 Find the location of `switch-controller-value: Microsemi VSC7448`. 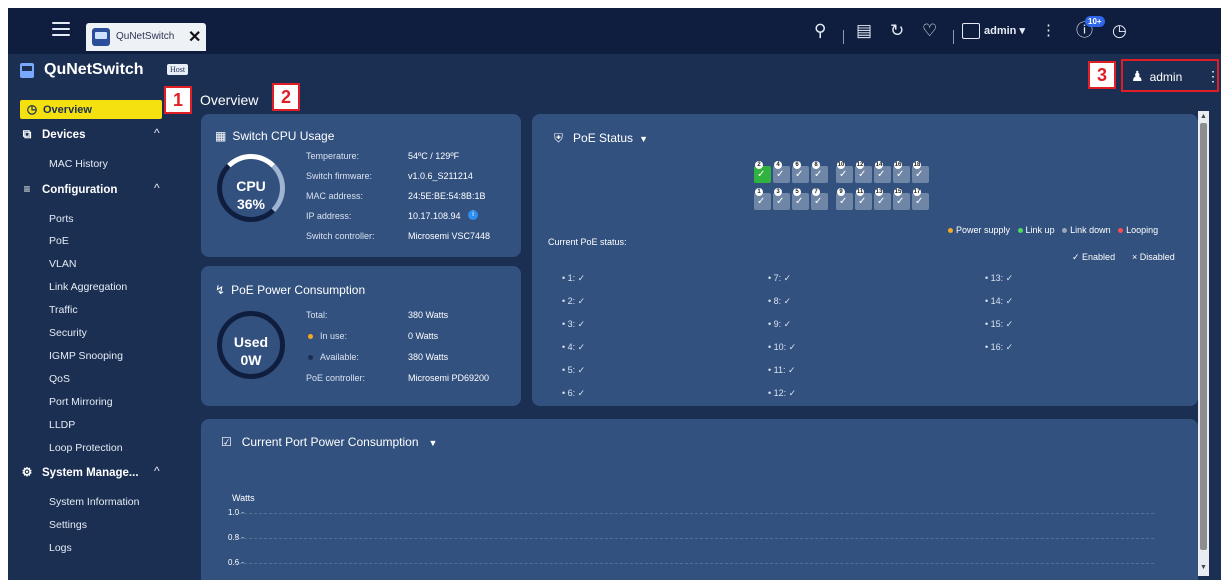

switch-controller-value: Microsemi VSC7448 is located at coordinates (449, 236).